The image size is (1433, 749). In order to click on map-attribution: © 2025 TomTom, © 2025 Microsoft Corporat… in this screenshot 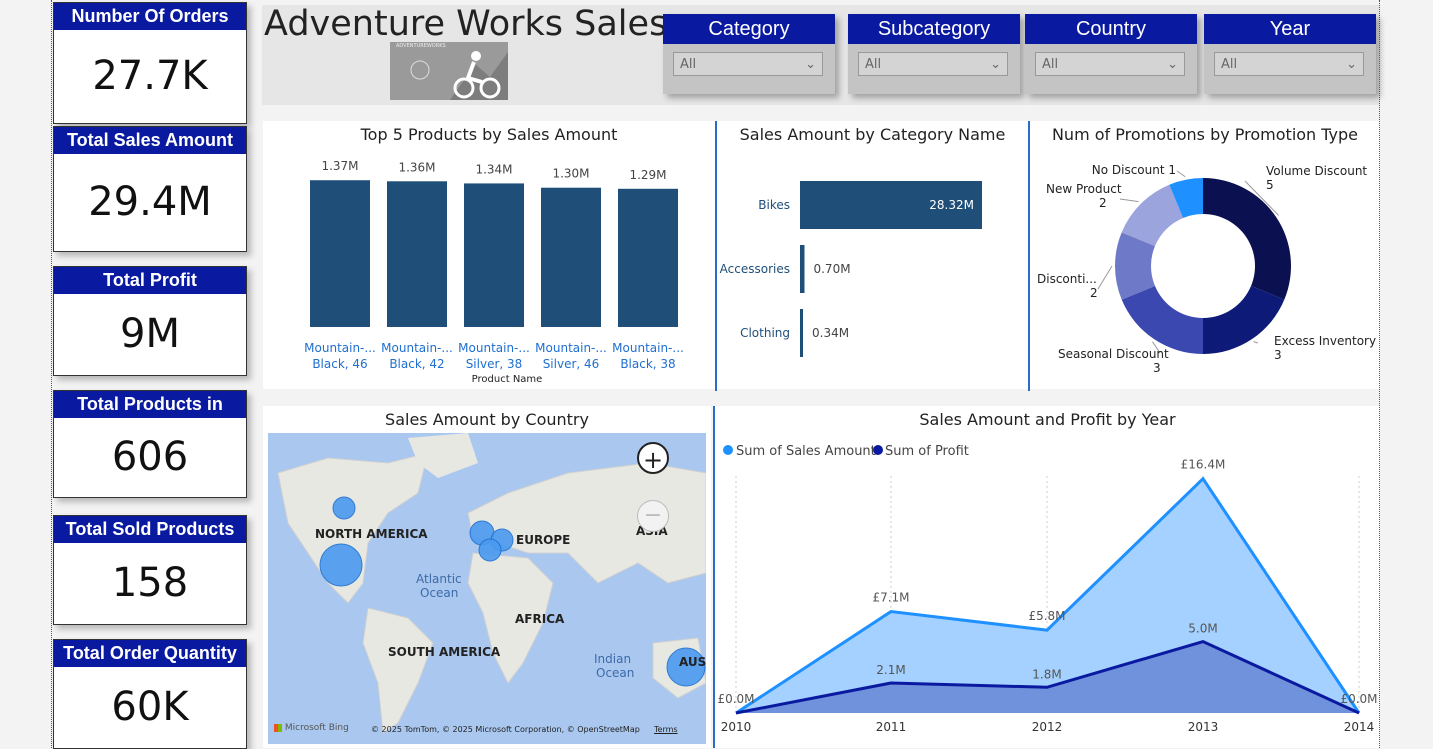, I will do `click(505, 729)`.